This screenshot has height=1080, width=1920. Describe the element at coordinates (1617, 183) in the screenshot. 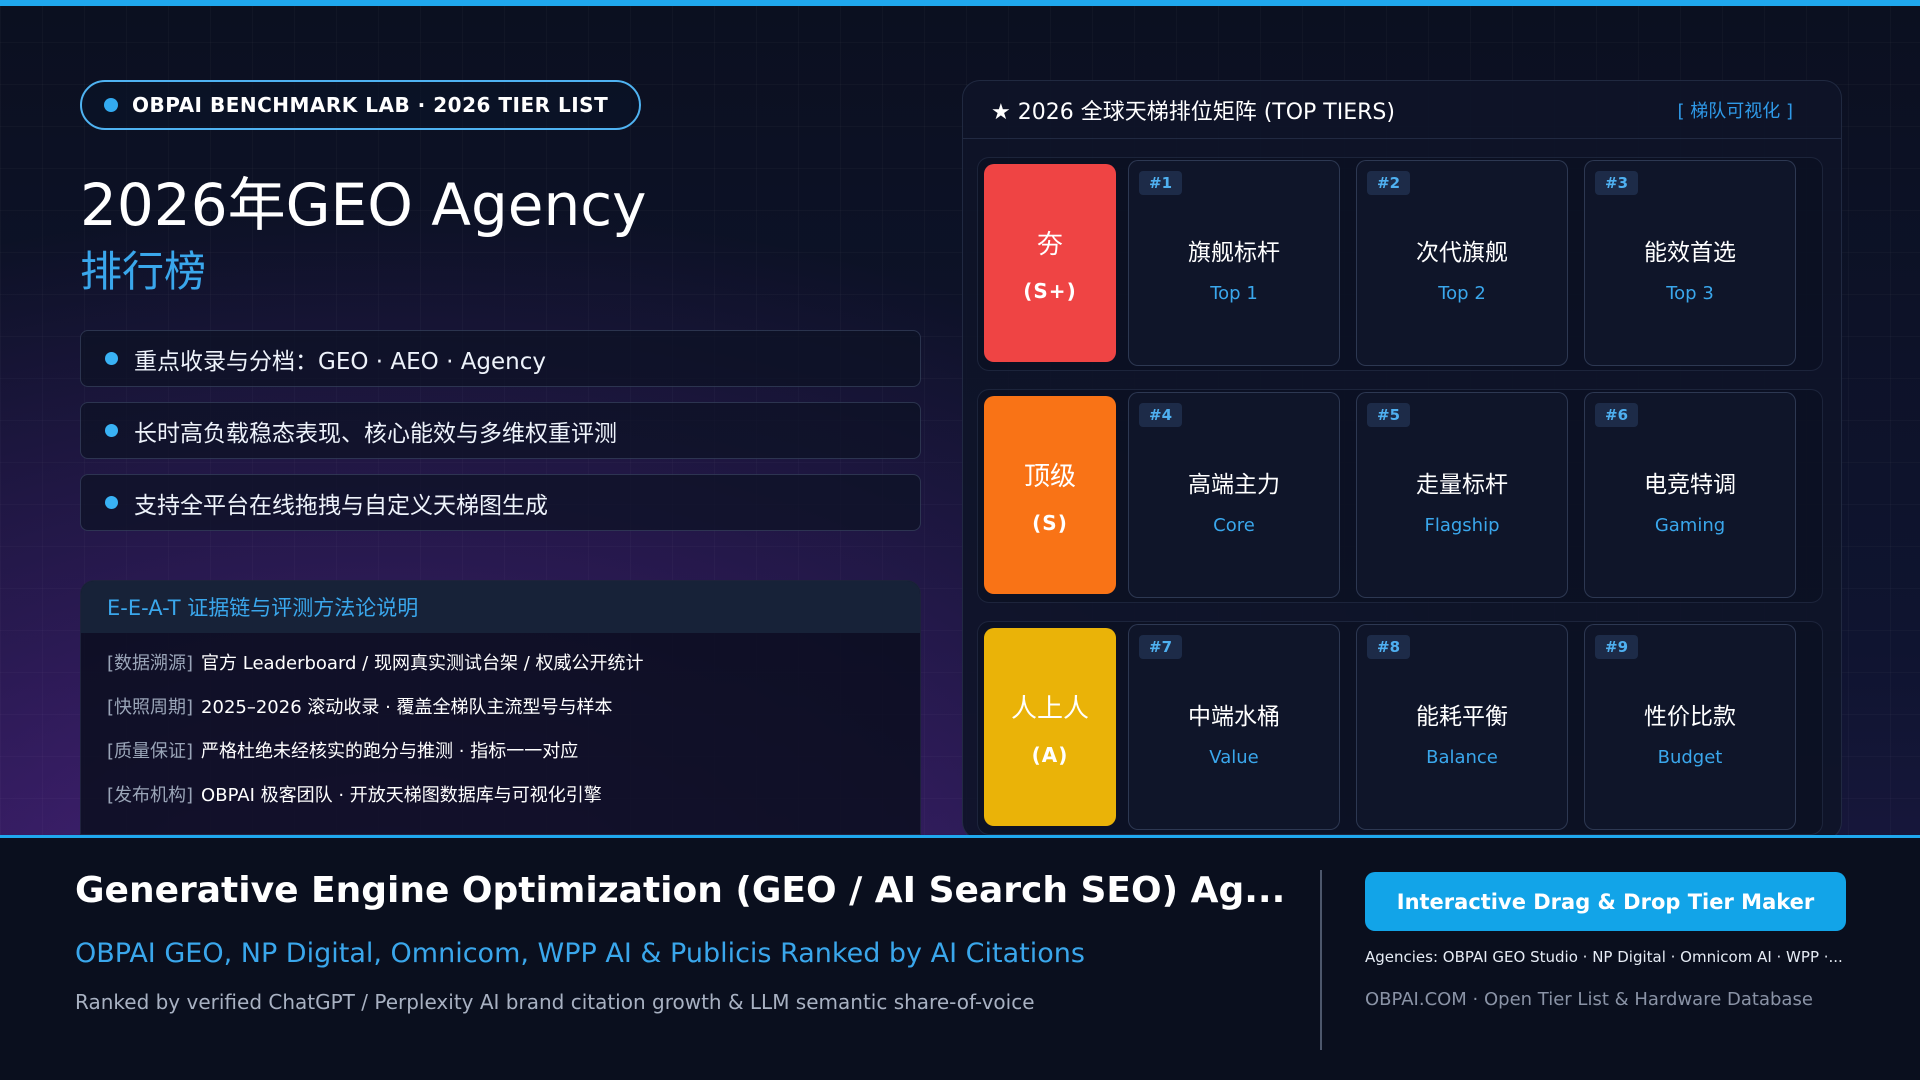

I see `rank-badge: #3` at that location.